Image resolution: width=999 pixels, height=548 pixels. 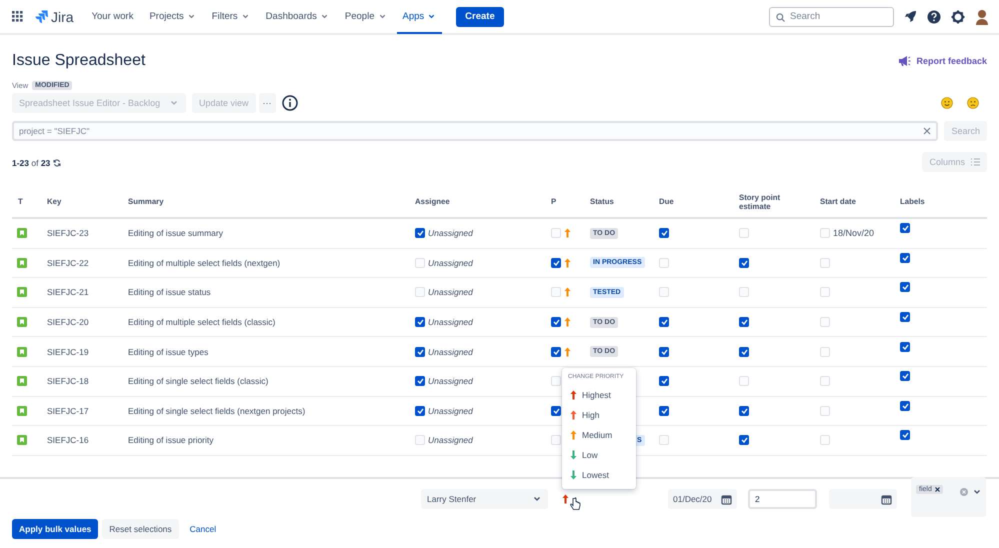 I want to click on refresh-icon, so click(x=57, y=163).